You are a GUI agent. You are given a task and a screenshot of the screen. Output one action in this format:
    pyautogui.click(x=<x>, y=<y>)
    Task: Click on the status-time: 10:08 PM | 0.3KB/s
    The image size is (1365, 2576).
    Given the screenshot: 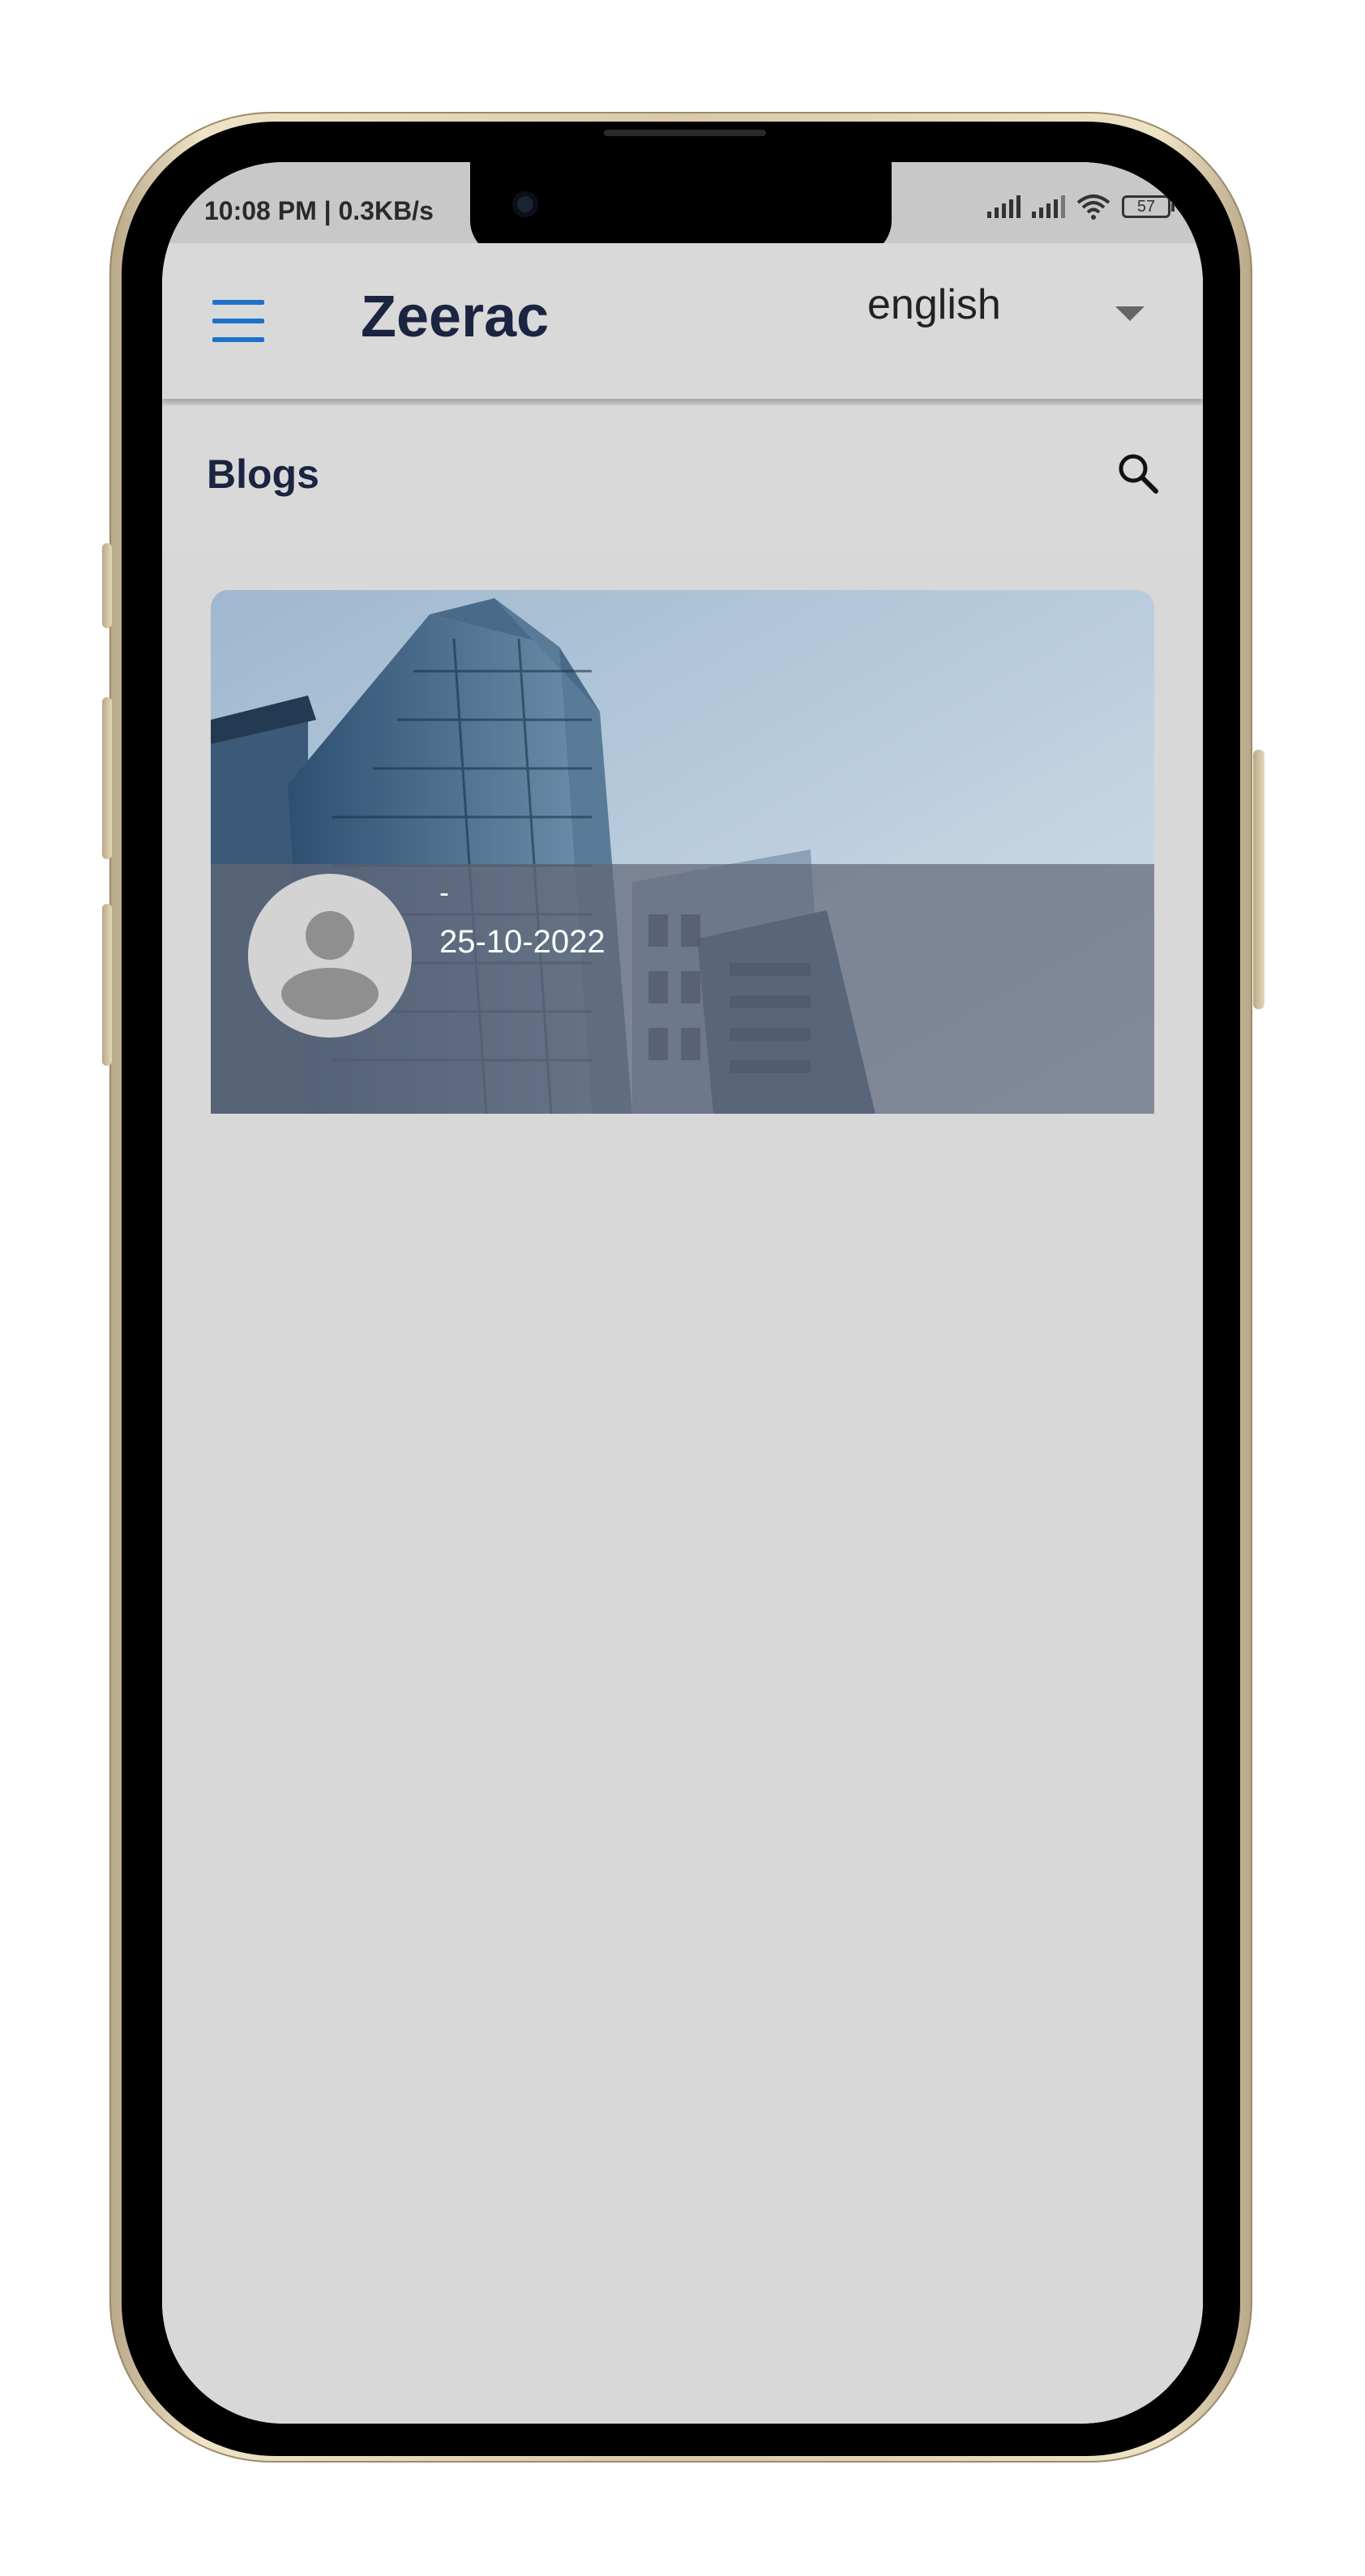 What is the action you would take?
    pyautogui.click(x=319, y=210)
    